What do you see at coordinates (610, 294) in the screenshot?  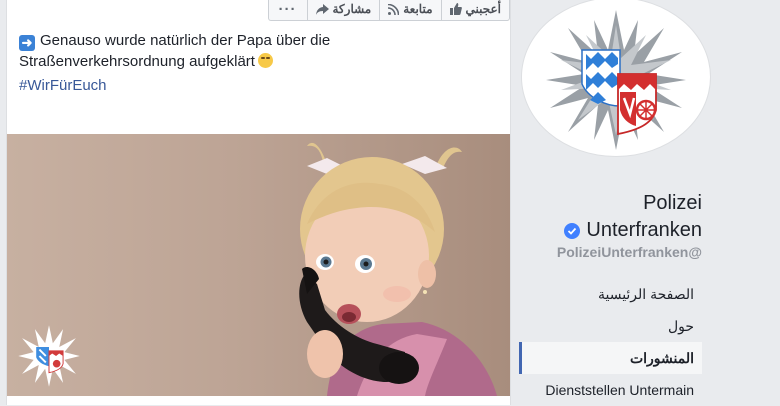 I see `nav-item-home: الصفحة الرئيسية` at bounding box center [610, 294].